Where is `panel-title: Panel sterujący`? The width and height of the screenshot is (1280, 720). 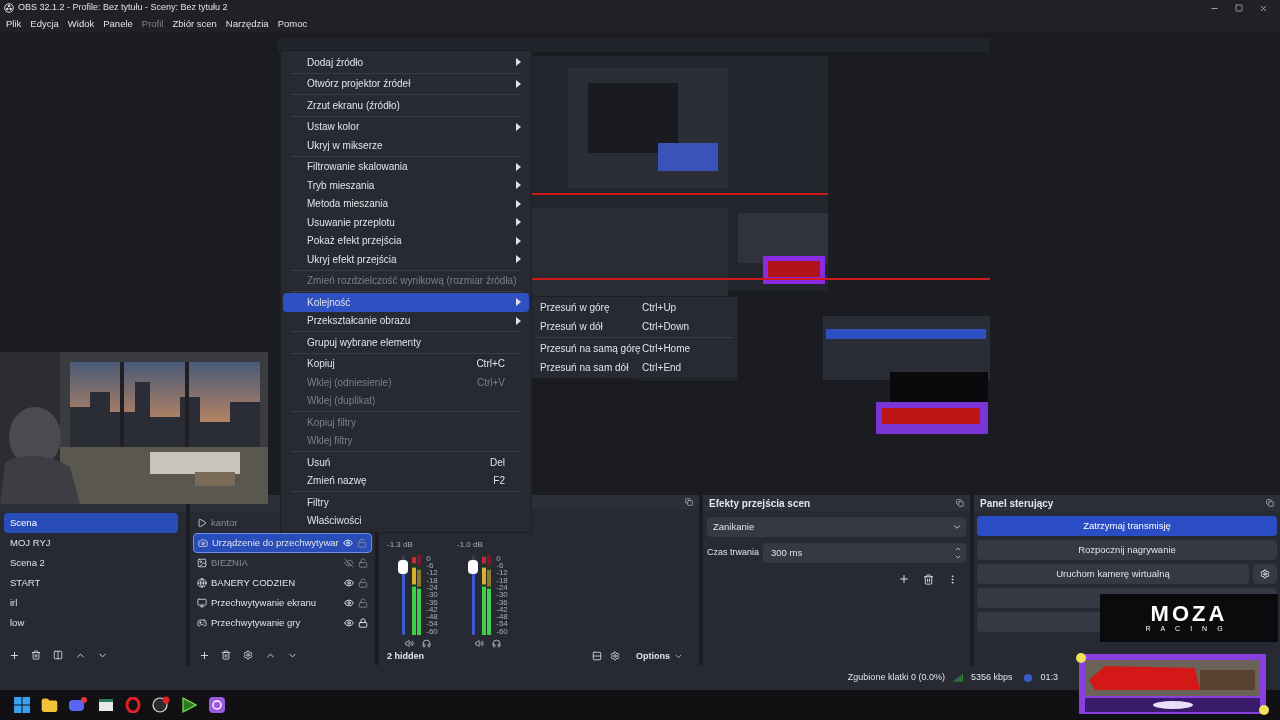
panel-title: Panel sterujący is located at coordinates (1017, 503).